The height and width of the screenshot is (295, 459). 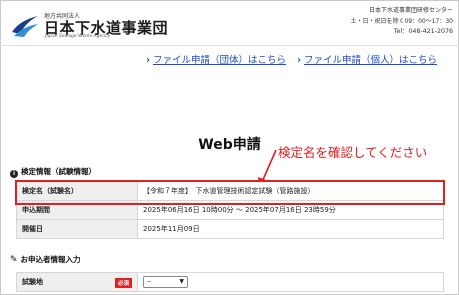 I want to click on file-application-links: › ファイル申請（団体）はこちら › ファイル申請（個人）はこちら, so click(x=287, y=59).